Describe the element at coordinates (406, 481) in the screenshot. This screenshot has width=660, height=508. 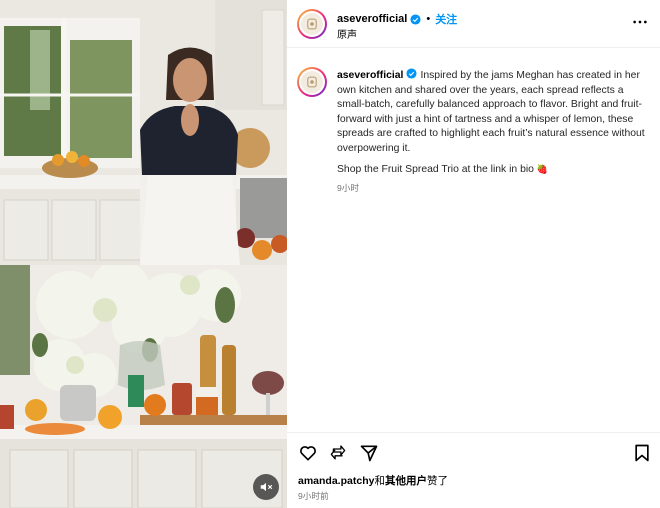
I see `others-link: 其他用户` at that location.